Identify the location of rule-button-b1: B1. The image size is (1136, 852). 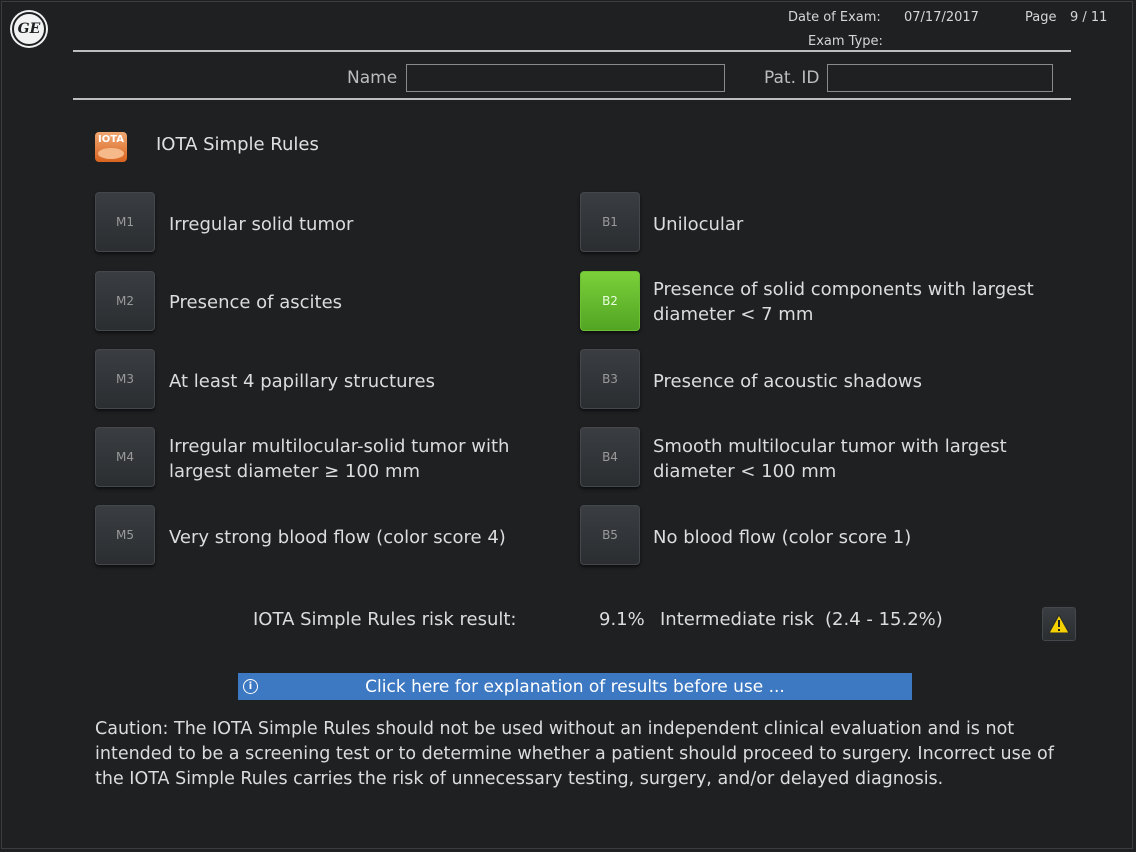
(610, 222).